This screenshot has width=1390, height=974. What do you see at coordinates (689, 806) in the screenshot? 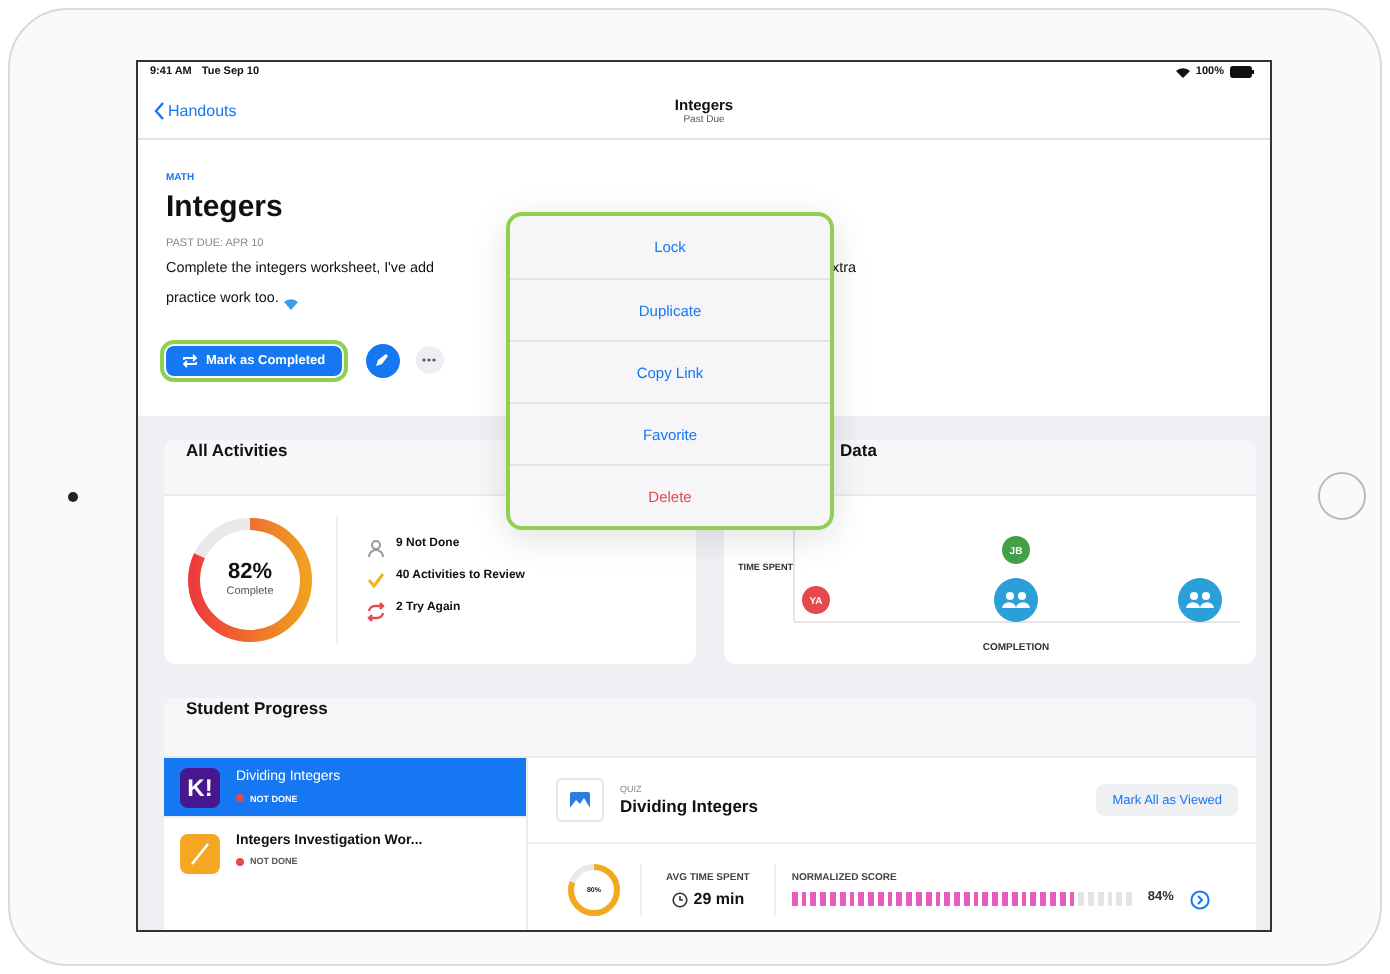
I see `activity-heading: Dividing Integers` at bounding box center [689, 806].